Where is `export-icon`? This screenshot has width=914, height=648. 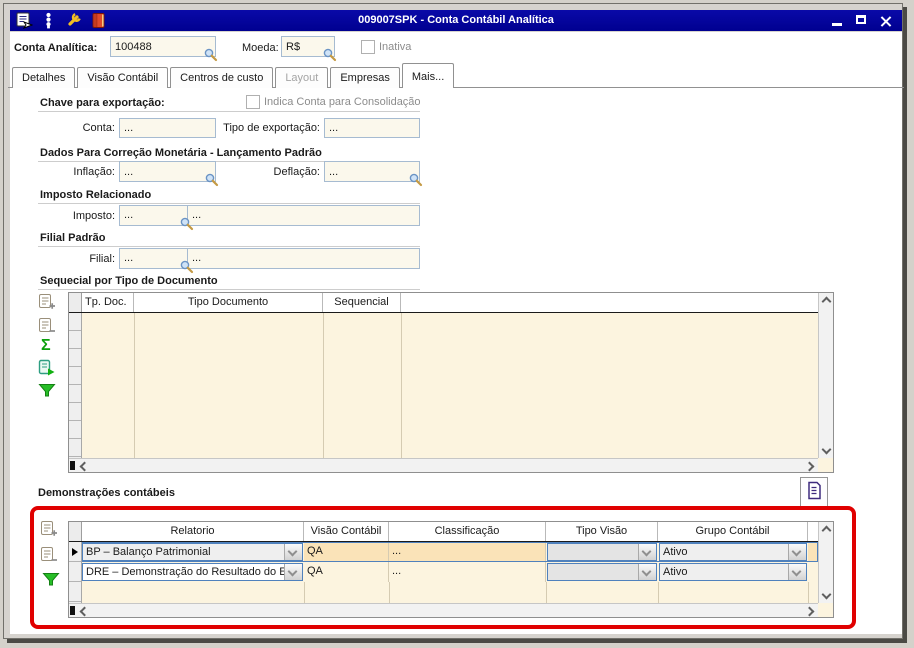 export-icon is located at coordinates (47, 368).